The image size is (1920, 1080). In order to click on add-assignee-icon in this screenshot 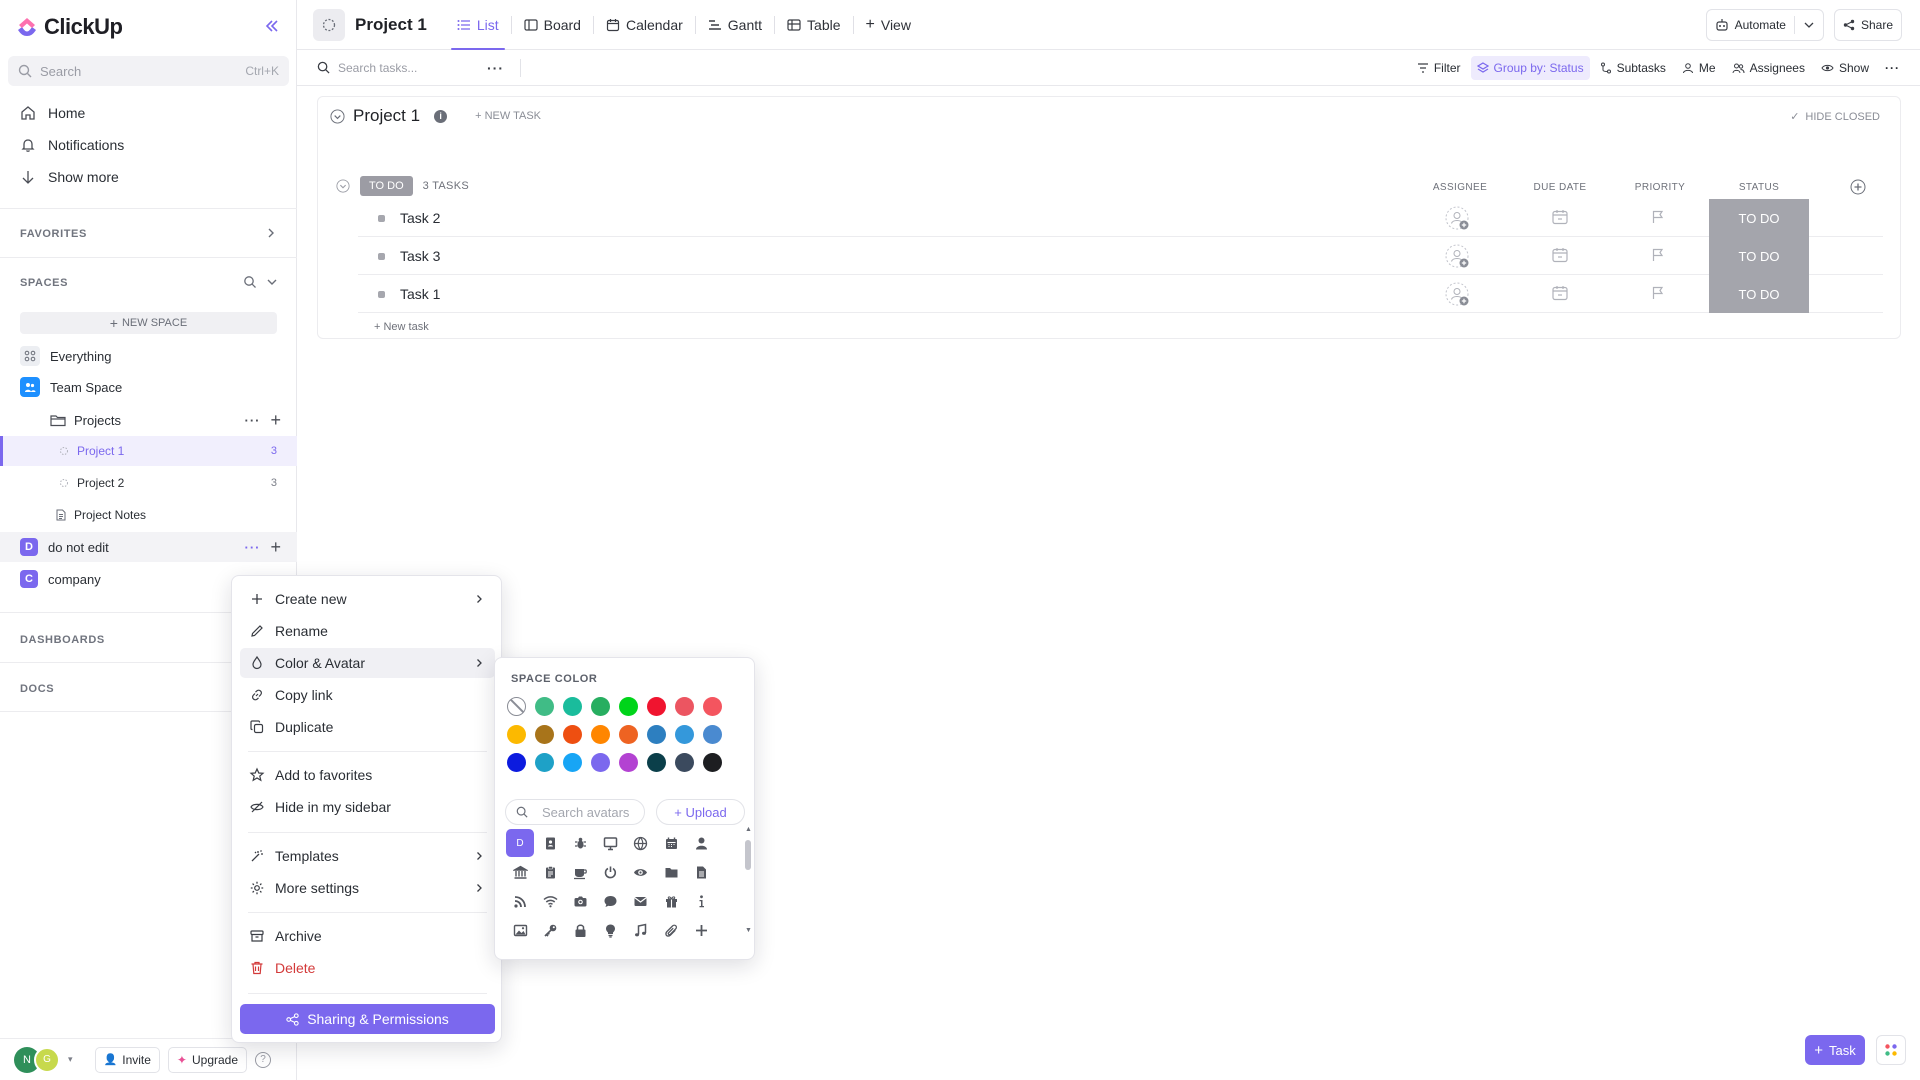, I will do `click(1458, 295)`.